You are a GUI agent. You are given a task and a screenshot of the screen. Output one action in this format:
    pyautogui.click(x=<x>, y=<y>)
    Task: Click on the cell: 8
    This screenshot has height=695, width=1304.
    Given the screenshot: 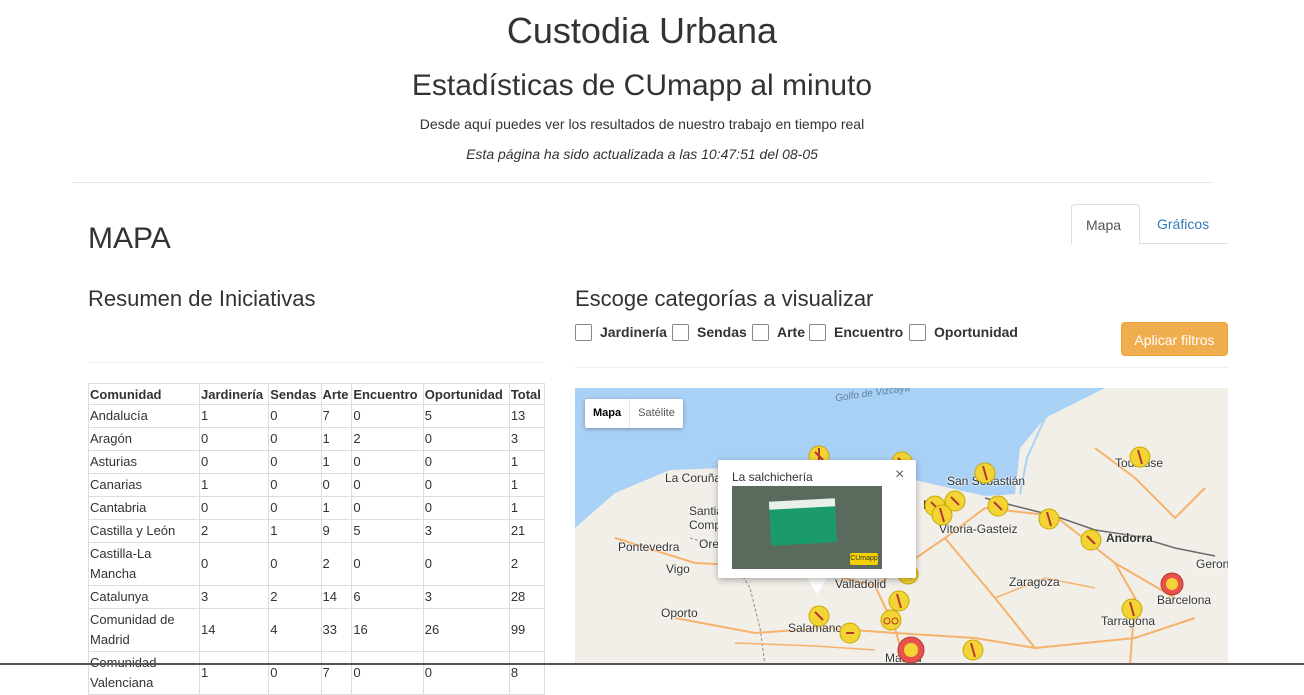 What is the action you would take?
    pyautogui.click(x=527, y=673)
    